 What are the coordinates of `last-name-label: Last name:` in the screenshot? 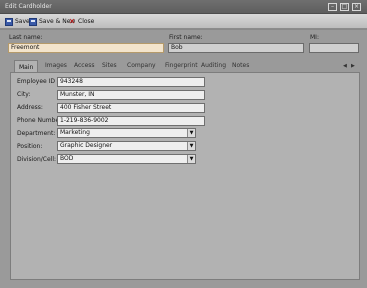 It's located at (26, 37).